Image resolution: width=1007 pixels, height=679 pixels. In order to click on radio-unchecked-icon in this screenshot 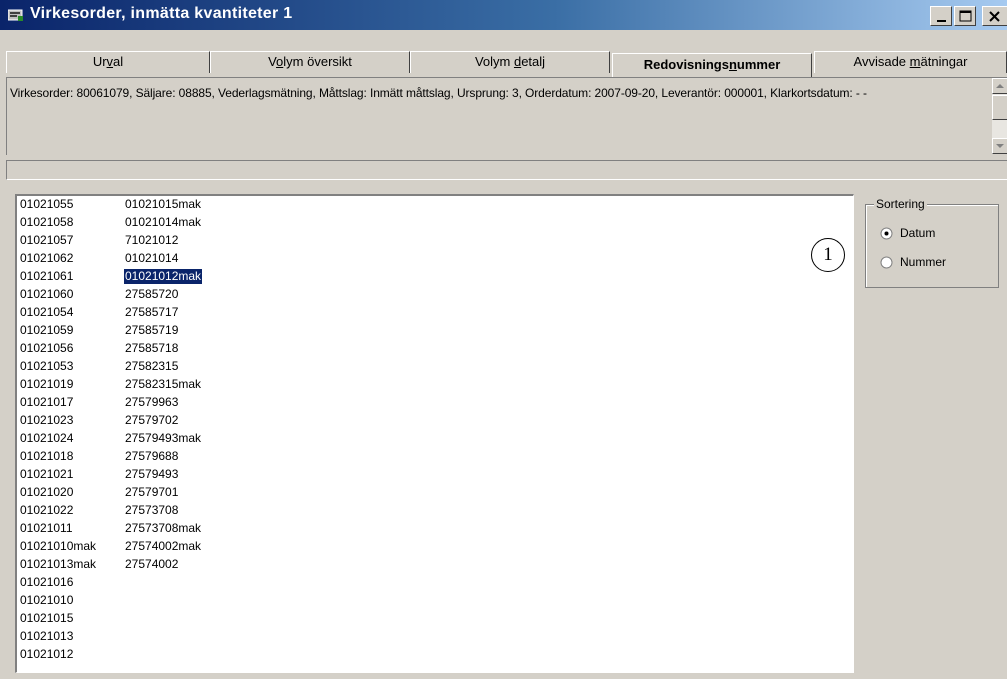, I will do `click(886, 262)`.